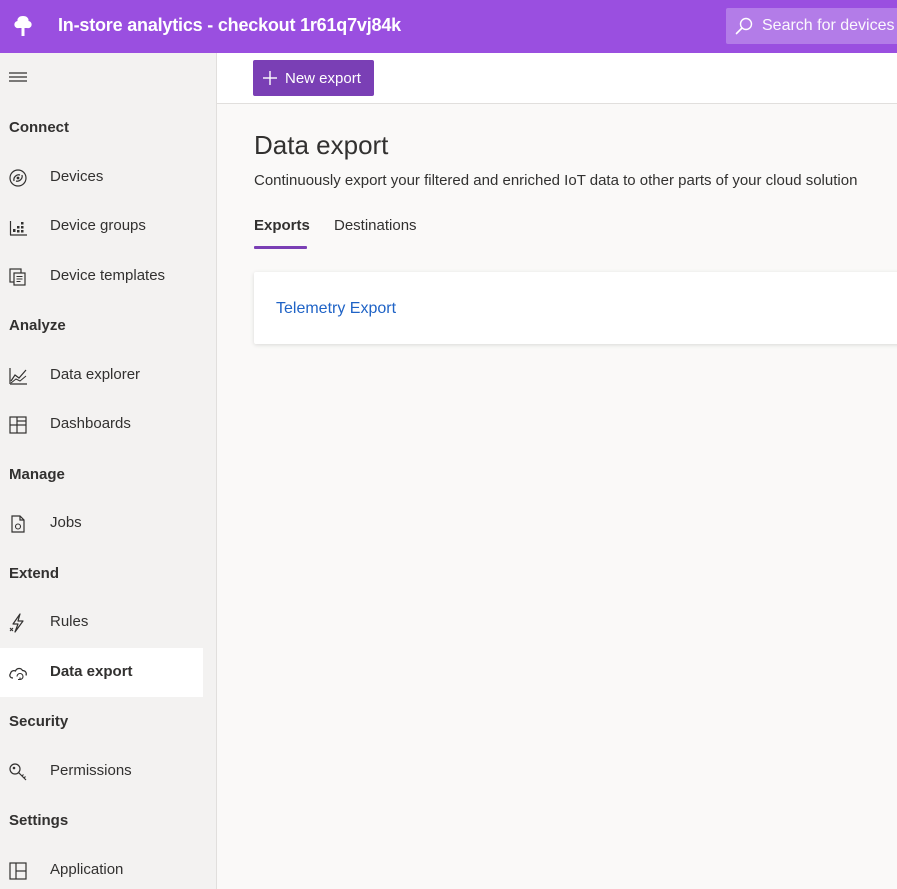 Image resolution: width=897 pixels, height=889 pixels. I want to click on section-title-security: Security, so click(39, 721).